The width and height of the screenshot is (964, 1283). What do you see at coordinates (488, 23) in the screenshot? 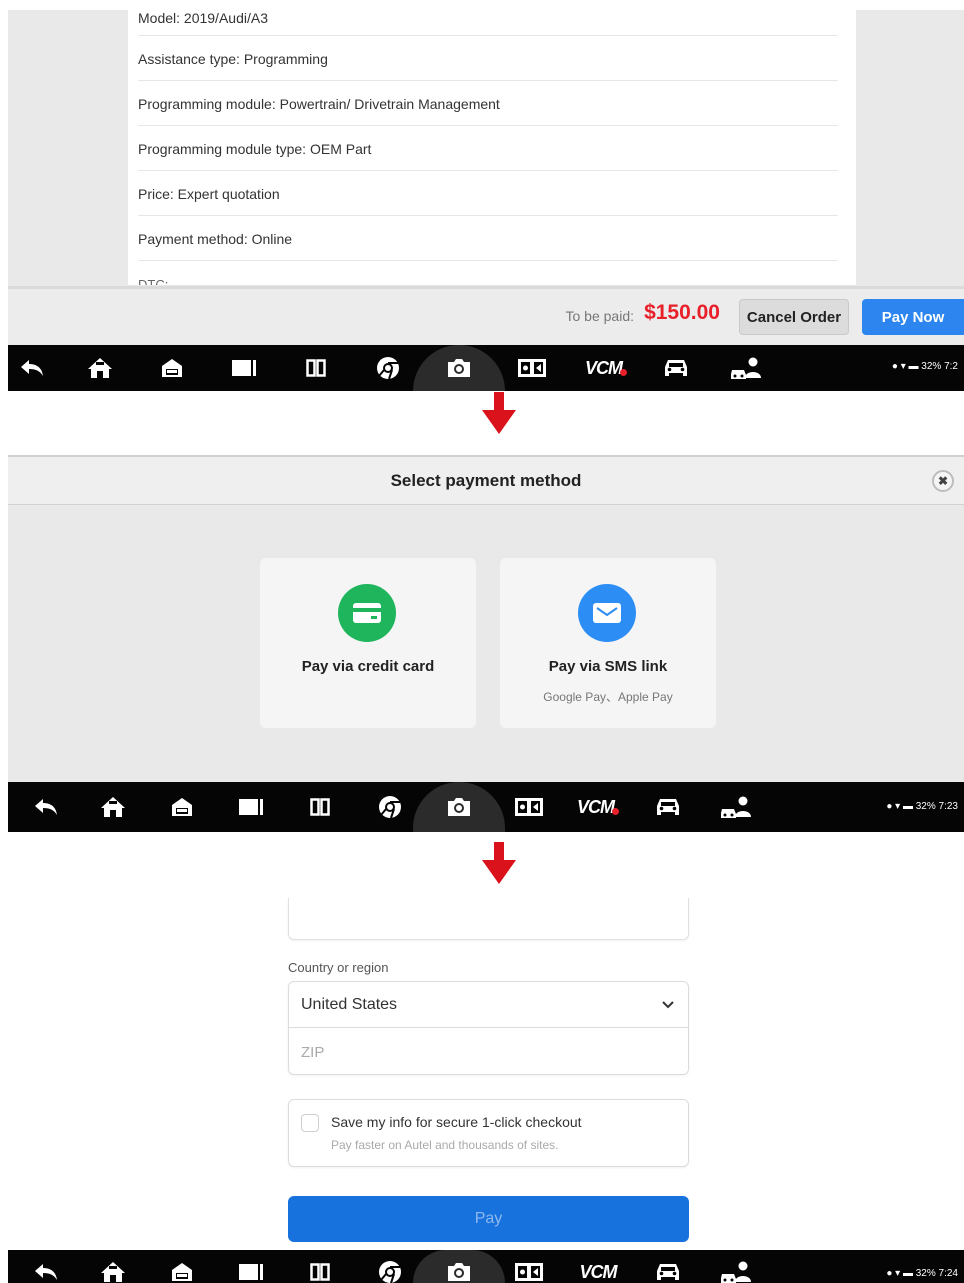
I see `order-row-model: Model: 2019/Audi/A3` at bounding box center [488, 23].